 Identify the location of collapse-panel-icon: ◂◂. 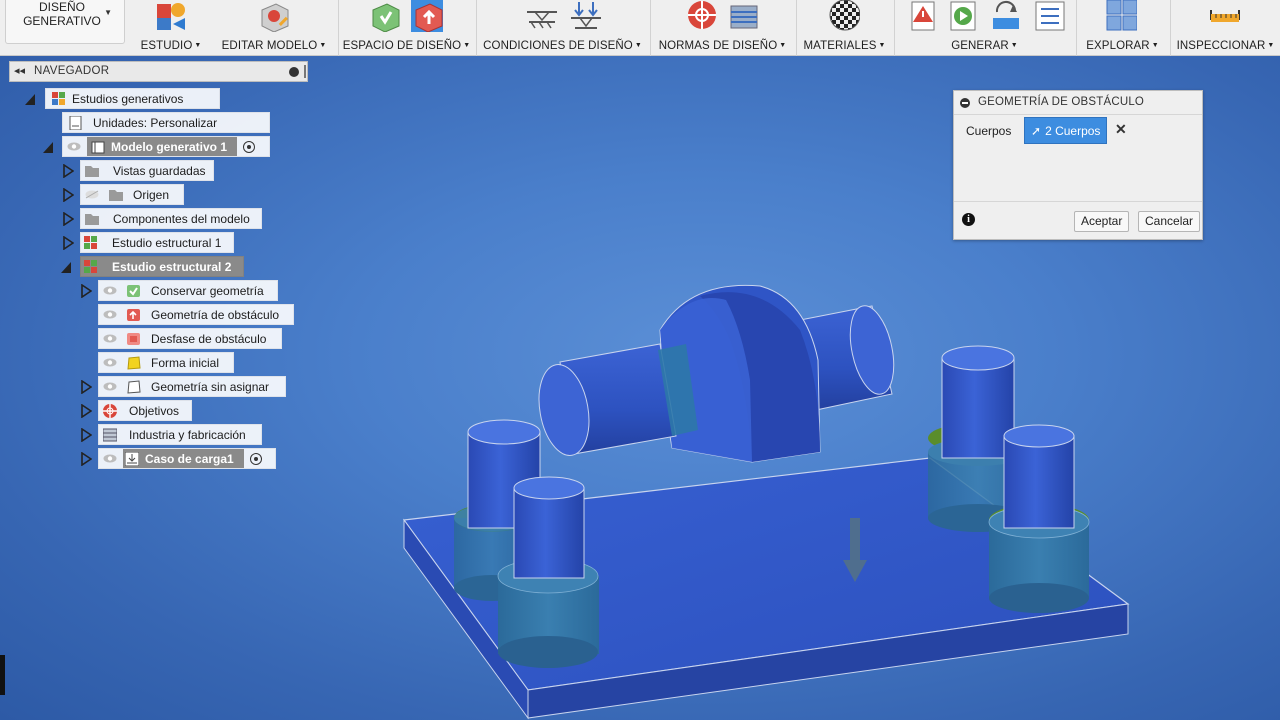
(19, 70).